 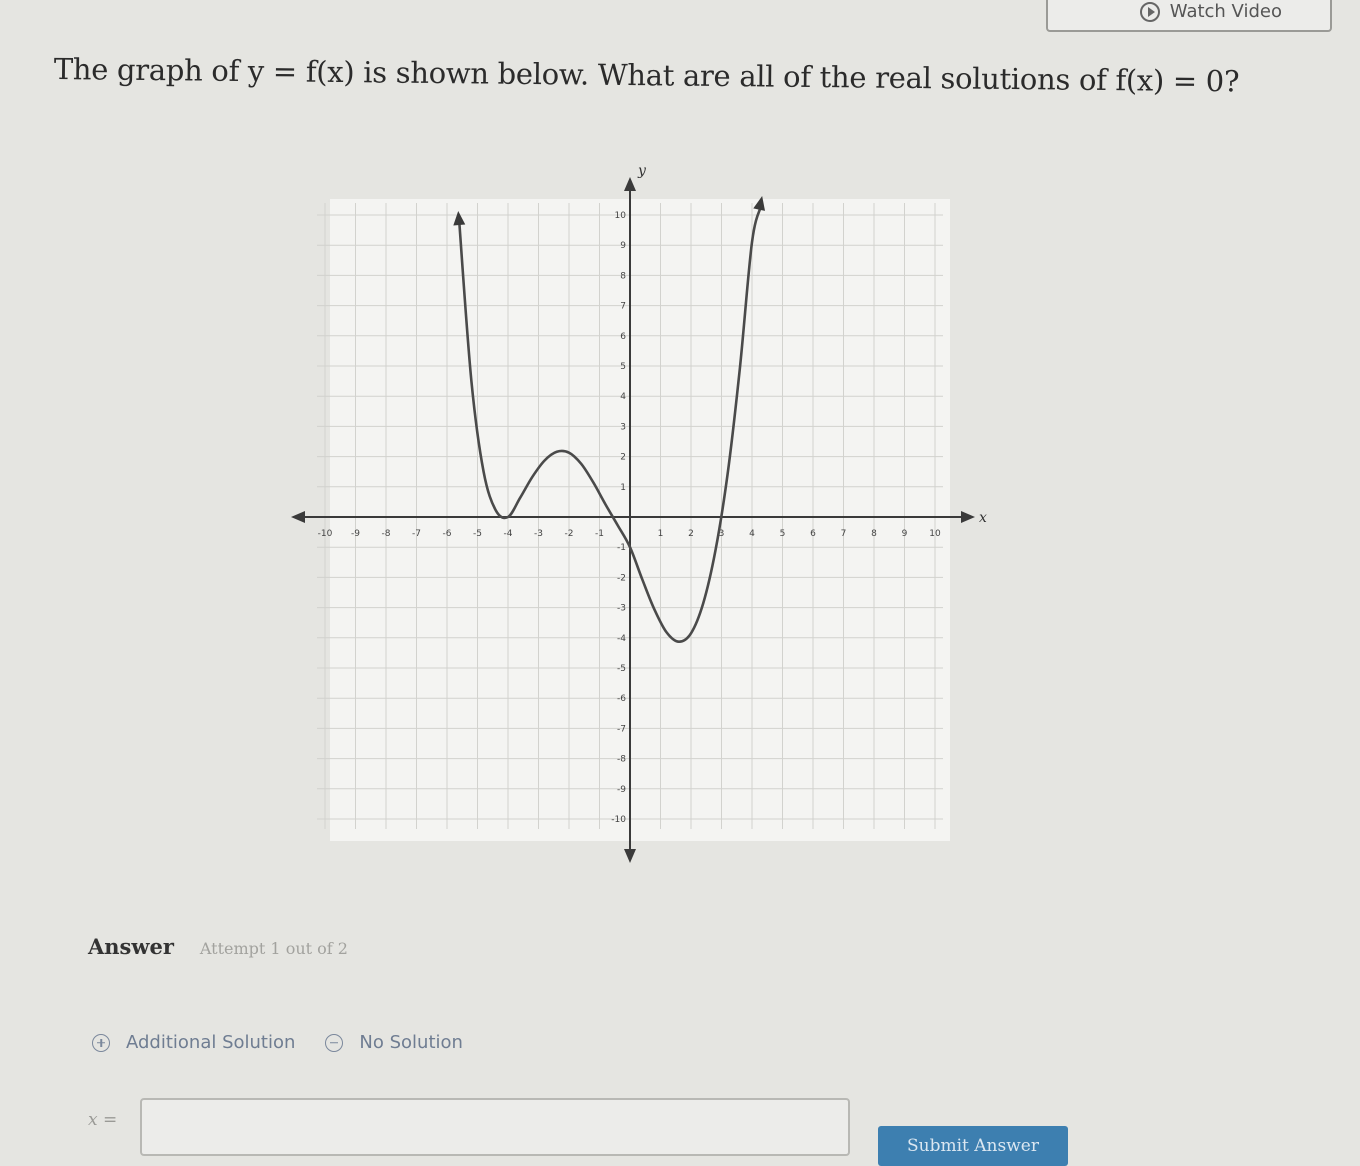 I want to click on x-tick-label: 5, so click(x=783, y=534).